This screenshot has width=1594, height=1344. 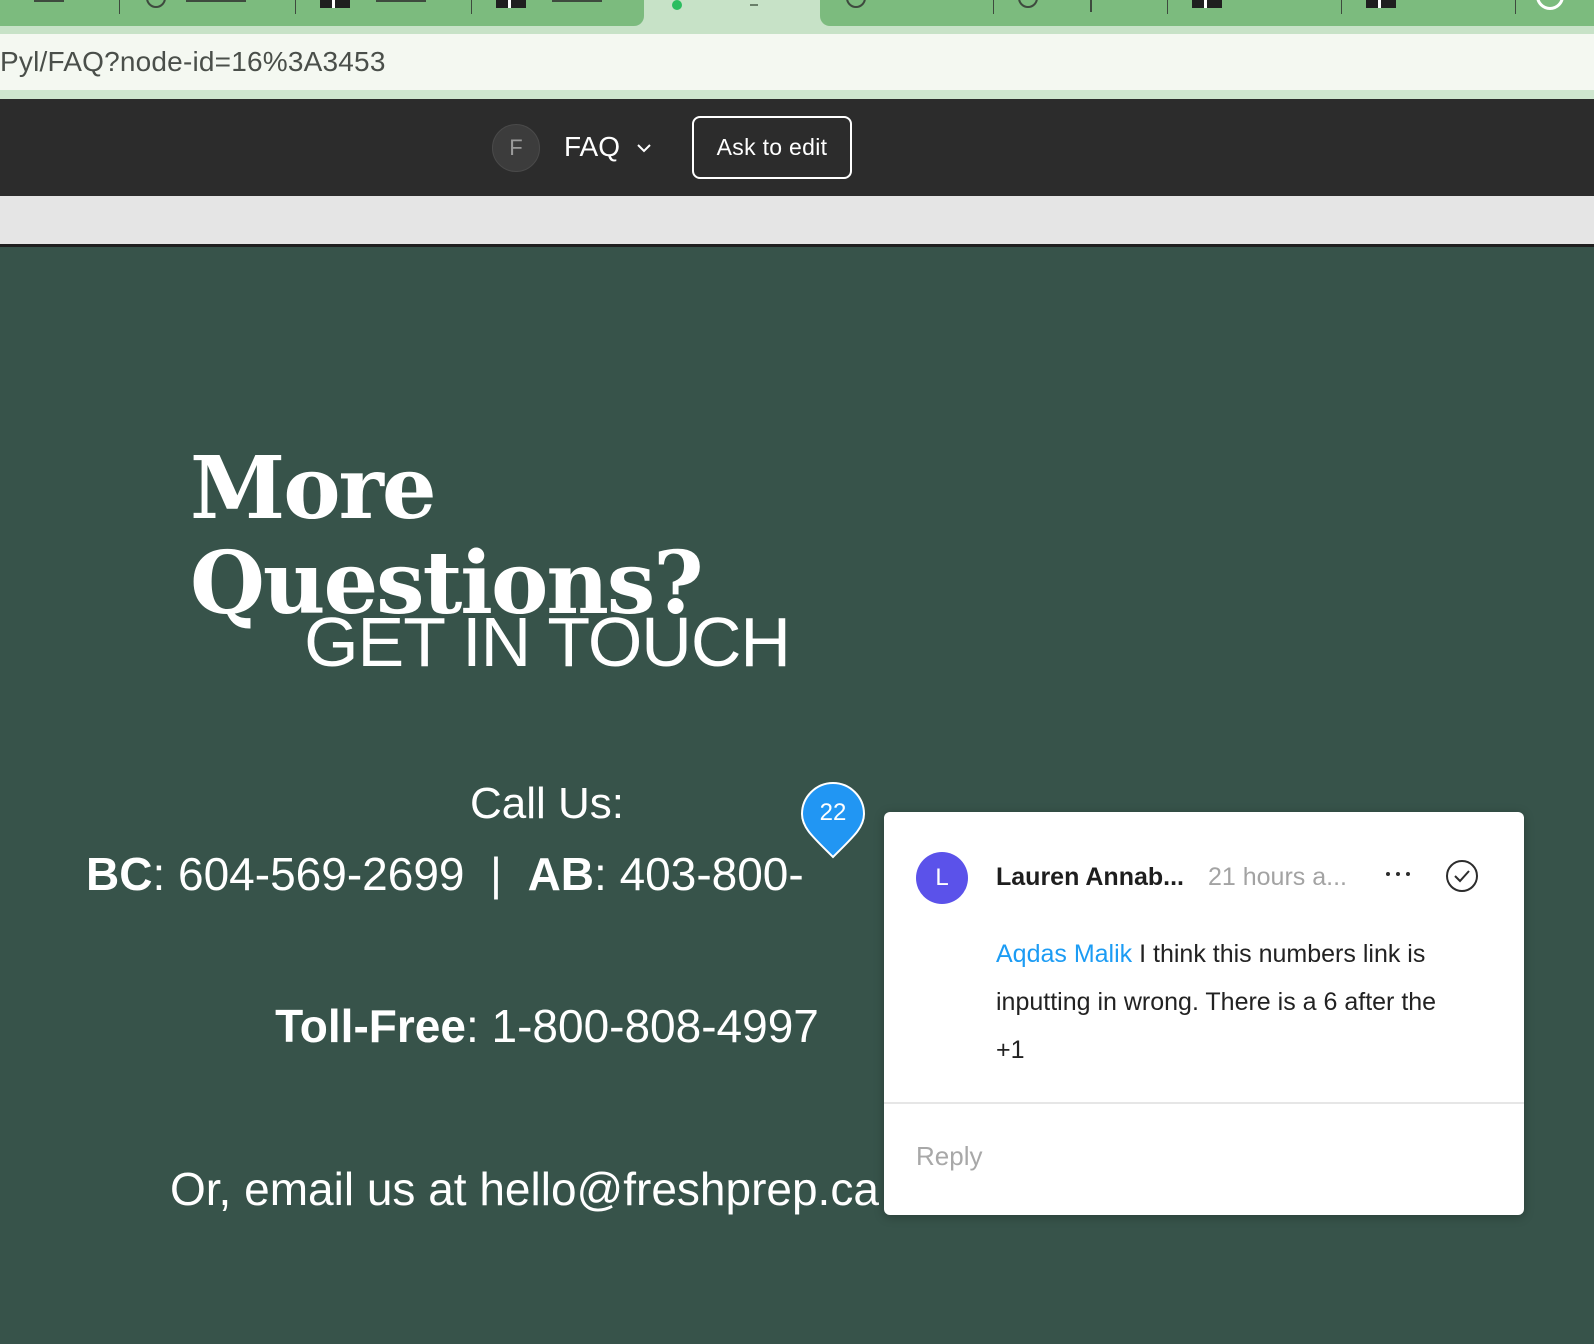 I want to click on toll-free-number: 1-800-808-4997, so click(x=655, y=1026).